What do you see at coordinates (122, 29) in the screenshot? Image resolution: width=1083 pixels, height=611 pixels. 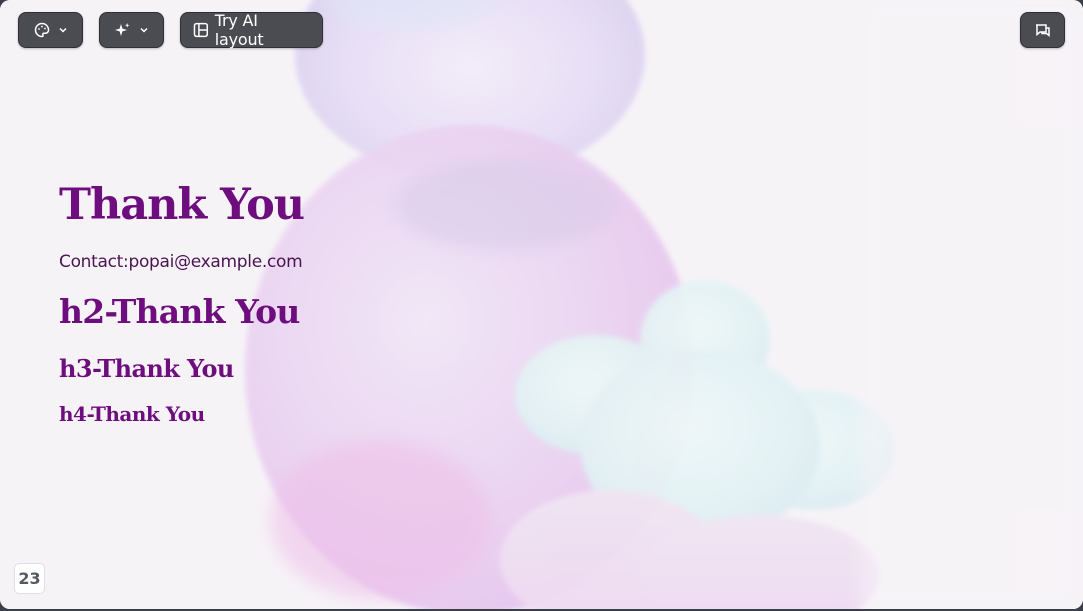 I see `sparkles-icon` at bounding box center [122, 29].